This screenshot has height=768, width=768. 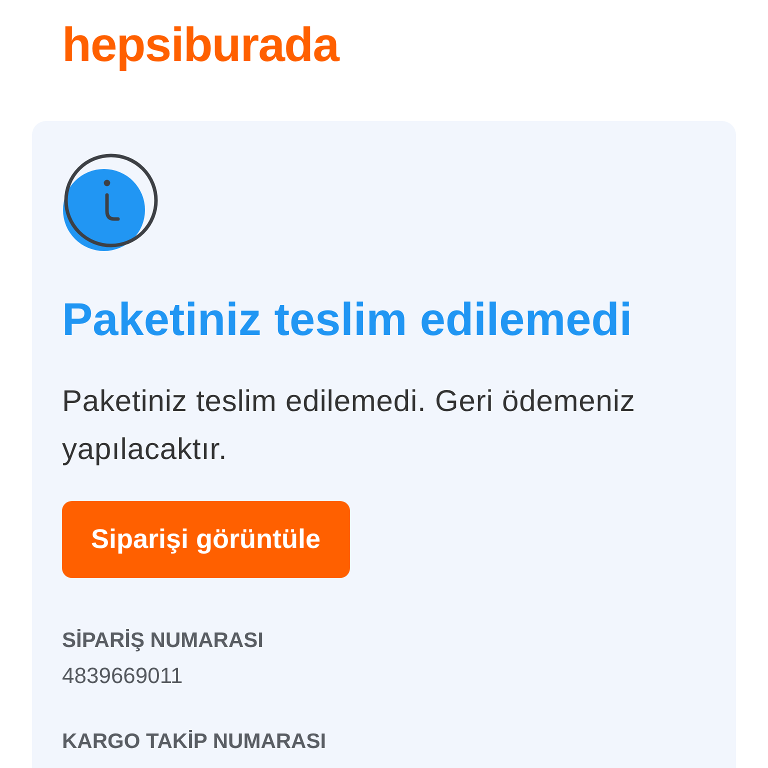 I want to click on notice-title: Paketiniz teslim edilemedi, so click(x=347, y=319).